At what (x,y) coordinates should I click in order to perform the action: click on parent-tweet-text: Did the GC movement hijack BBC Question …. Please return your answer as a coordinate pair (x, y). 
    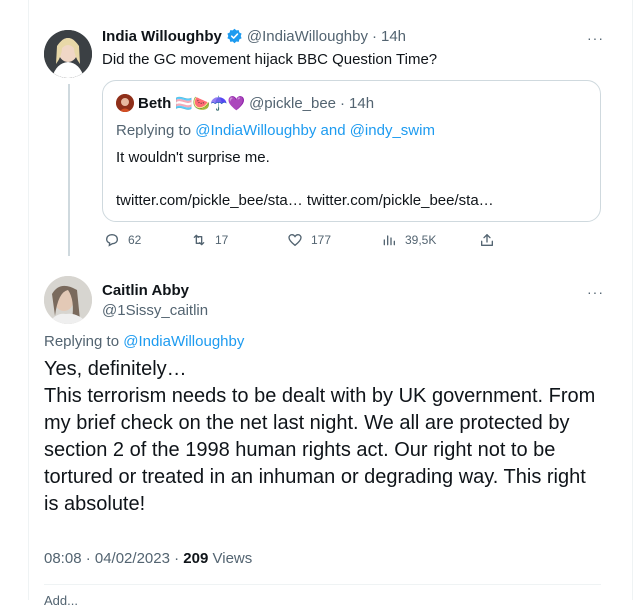
    Looking at the image, I should click on (270, 59).